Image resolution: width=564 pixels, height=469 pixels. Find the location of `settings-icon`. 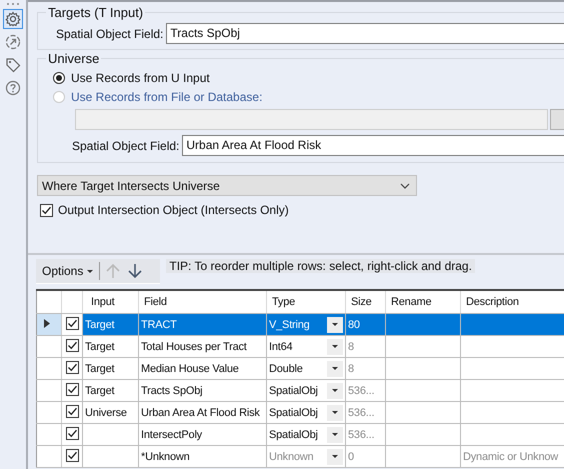

settings-icon is located at coordinates (13, 19).